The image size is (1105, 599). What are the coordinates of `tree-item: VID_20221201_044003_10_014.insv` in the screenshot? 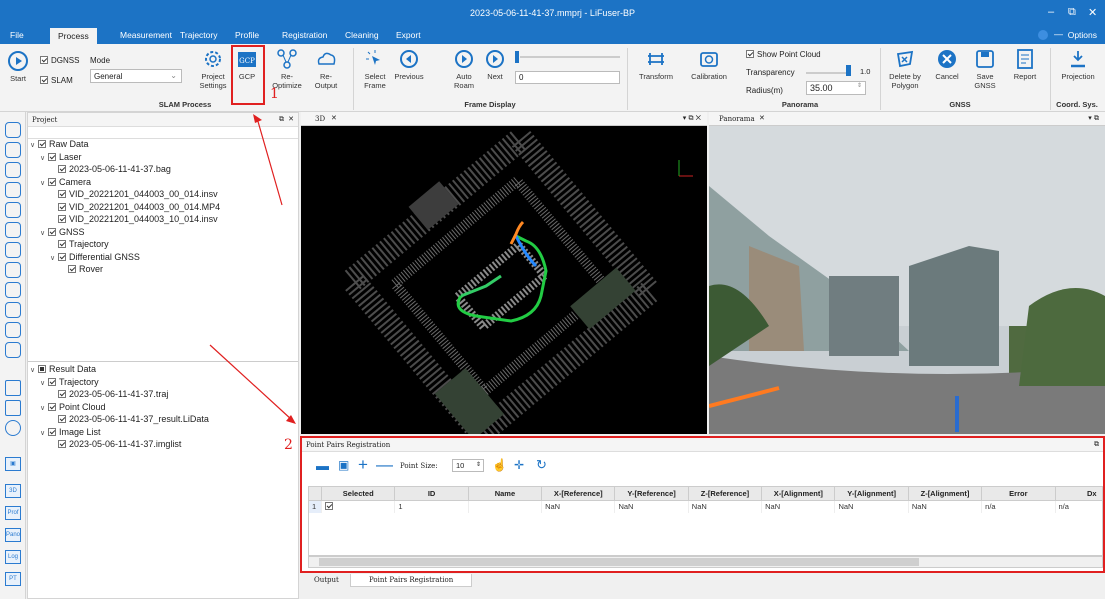 It's located at (134, 219).